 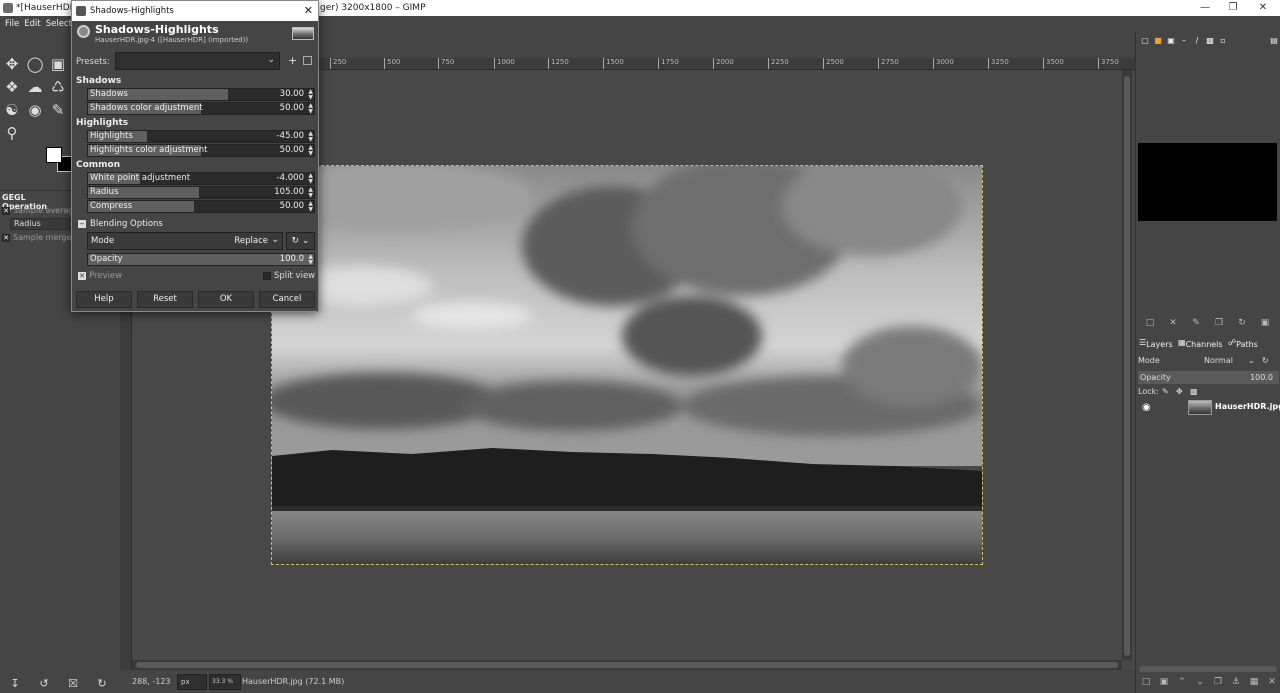 What do you see at coordinates (83, 31) in the screenshot?
I see `gegl-logo-icon` at bounding box center [83, 31].